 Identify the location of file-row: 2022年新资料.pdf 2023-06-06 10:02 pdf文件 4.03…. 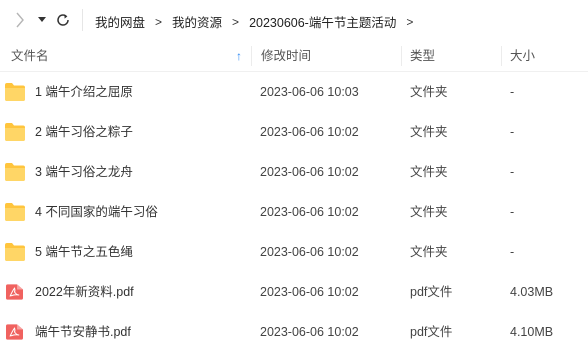
(294, 292).